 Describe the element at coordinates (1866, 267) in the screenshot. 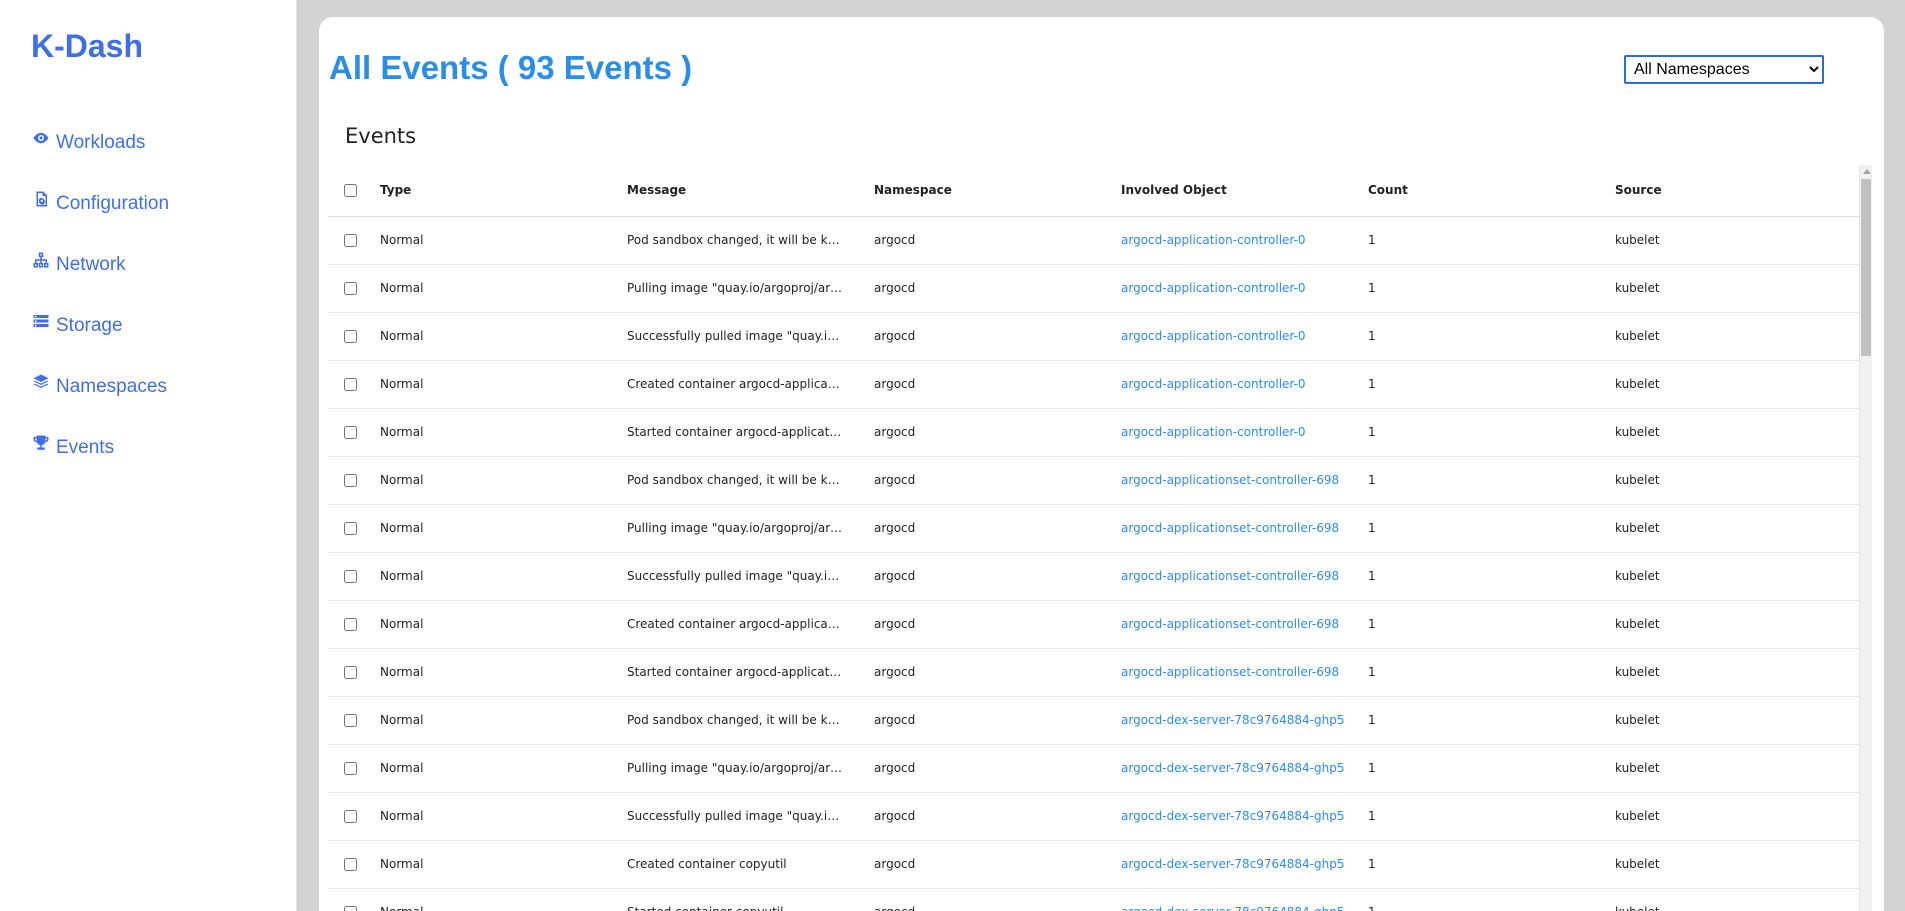

I see `scroll-thumb` at that location.